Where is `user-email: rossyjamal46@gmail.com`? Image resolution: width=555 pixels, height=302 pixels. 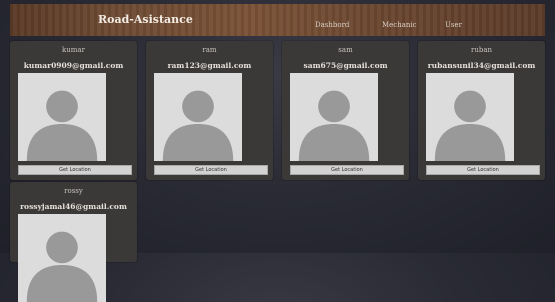 user-email: rossyjamal46@gmail.com is located at coordinates (73, 206).